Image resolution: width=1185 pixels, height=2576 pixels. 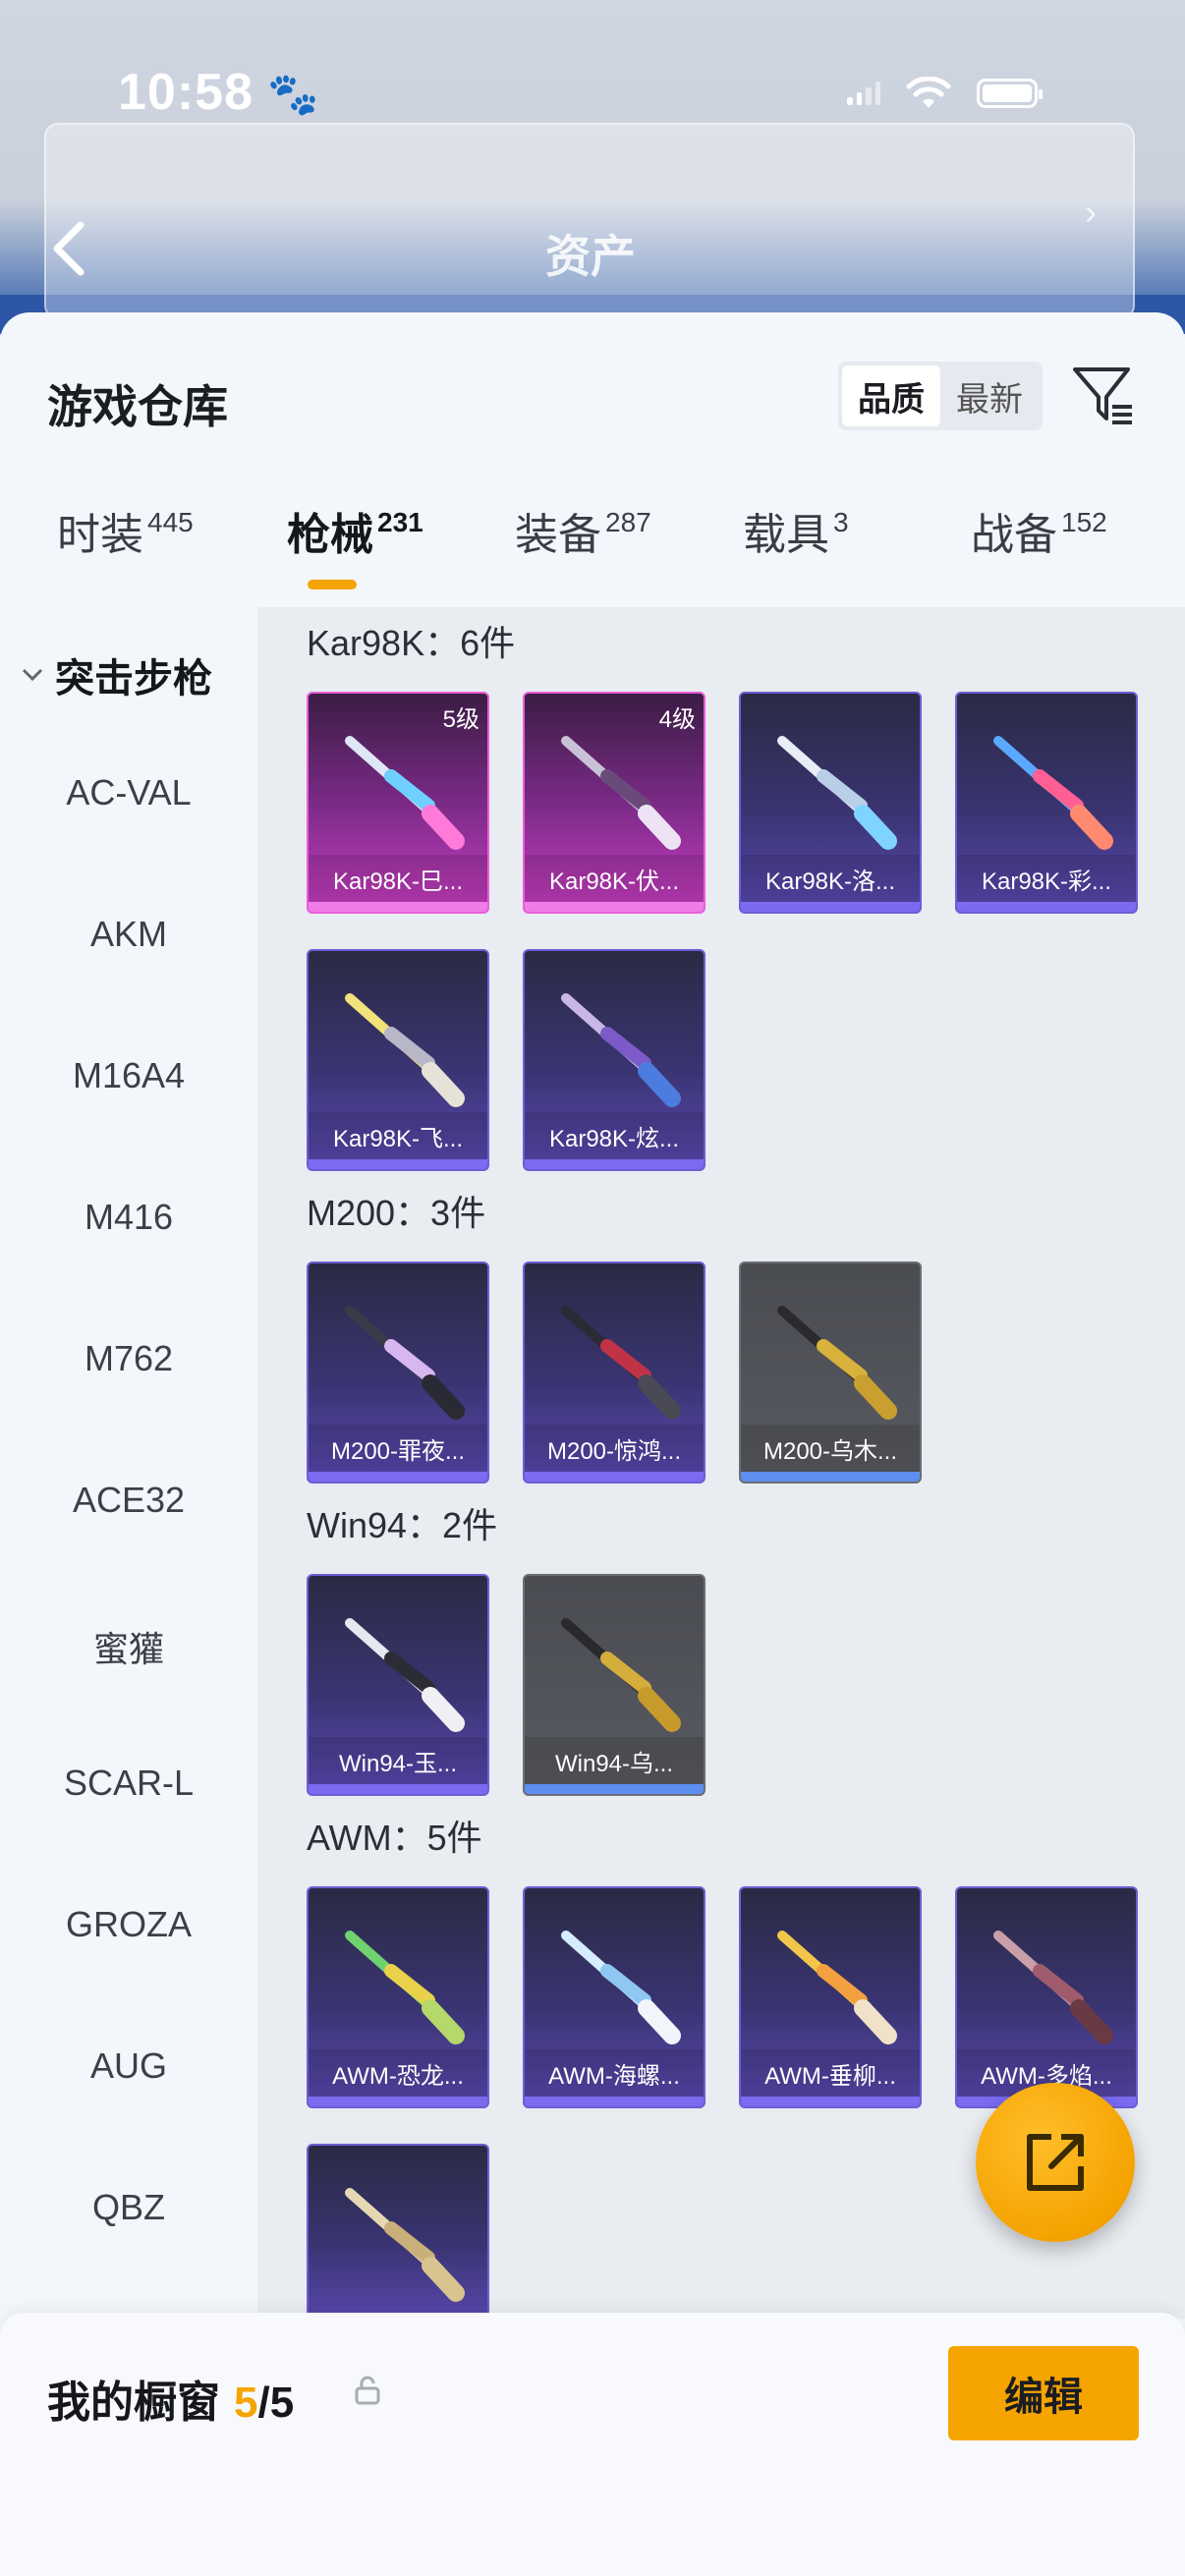 What do you see at coordinates (395, 1838) in the screenshot?
I see `section-title-awm: AWM：5件` at bounding box center [395, 1838].